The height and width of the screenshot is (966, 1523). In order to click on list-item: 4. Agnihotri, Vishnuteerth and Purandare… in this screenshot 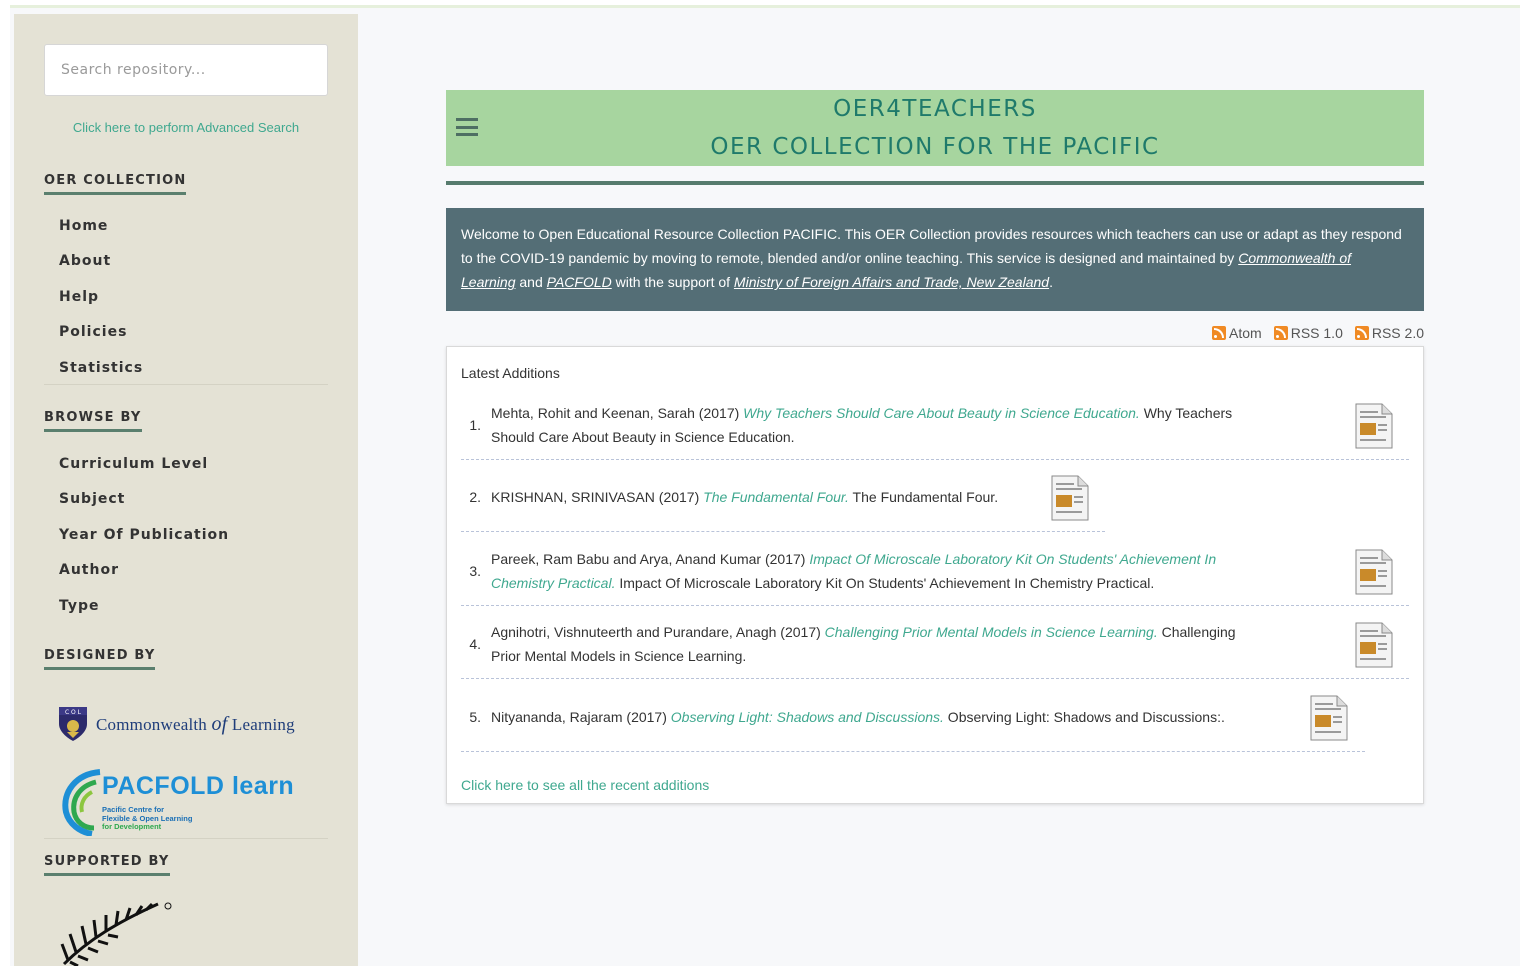, I will do `click(935, 649)`.